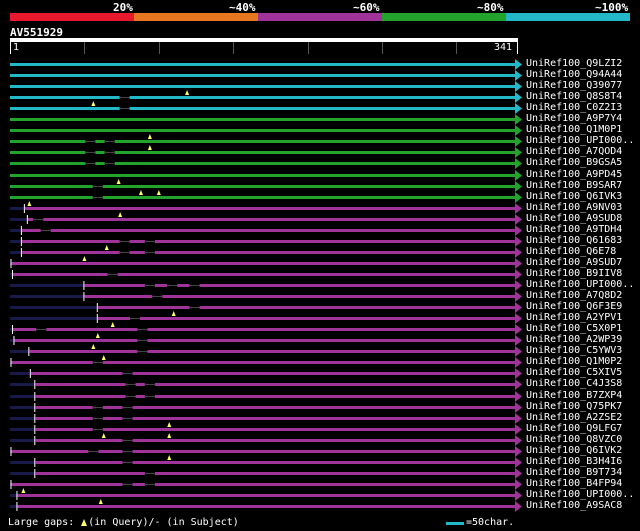 This screenshot has height=531, width=640. I want to click on hit-label: UniRef100_Q94A44, so click(574, 74).